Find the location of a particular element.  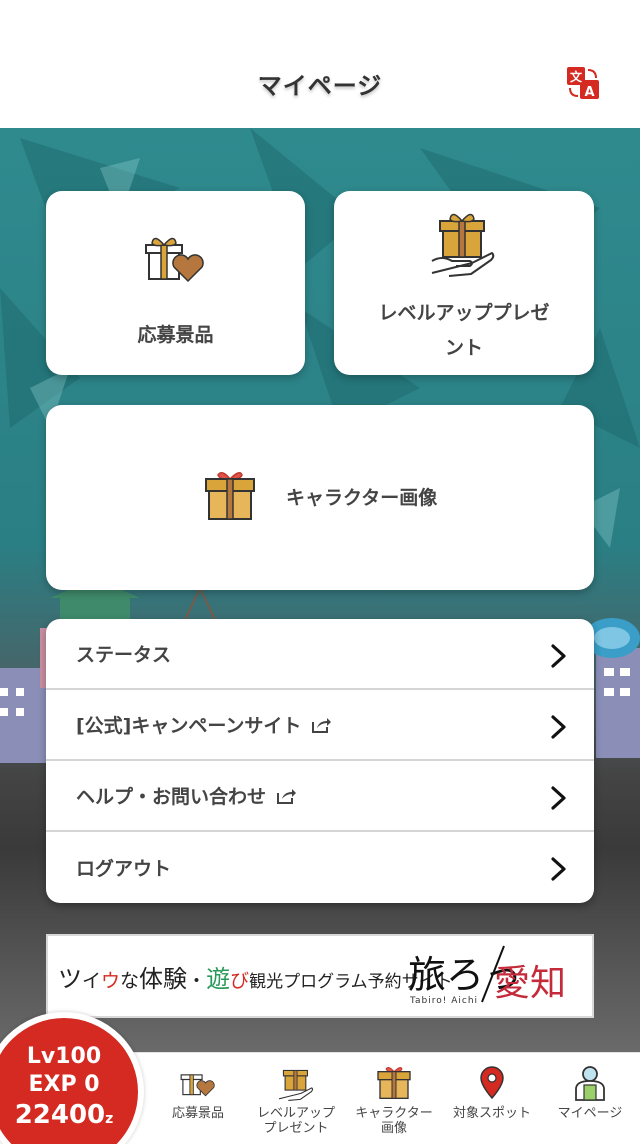

menu-item-help-contact: ヘルプ・お問い合わせ is located at coordinates (320, 796).